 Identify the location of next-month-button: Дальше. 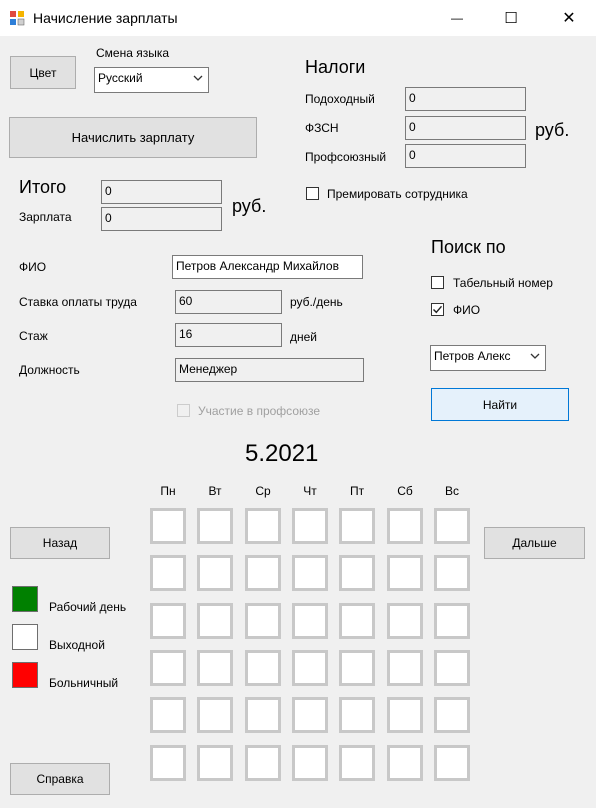
(534, 543).